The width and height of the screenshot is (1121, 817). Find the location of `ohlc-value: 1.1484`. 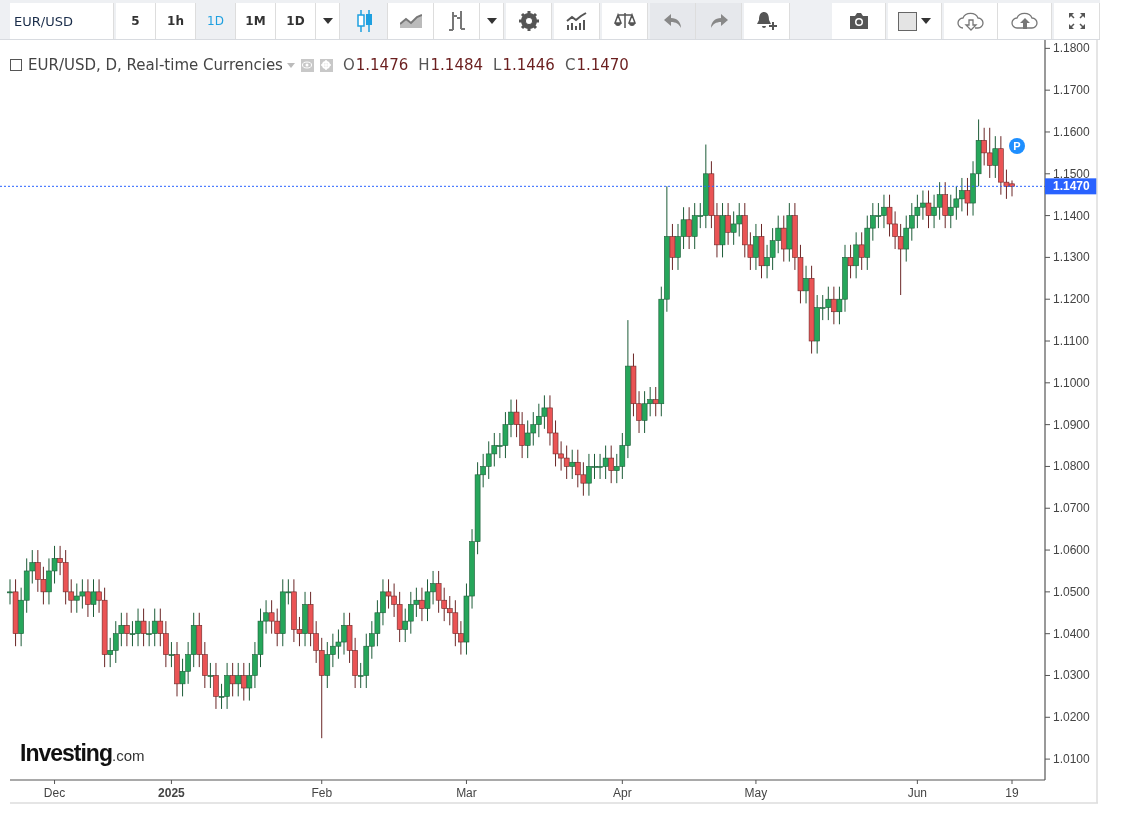

ohlc-value: 1.1484 is located at coordinates (457, 65).